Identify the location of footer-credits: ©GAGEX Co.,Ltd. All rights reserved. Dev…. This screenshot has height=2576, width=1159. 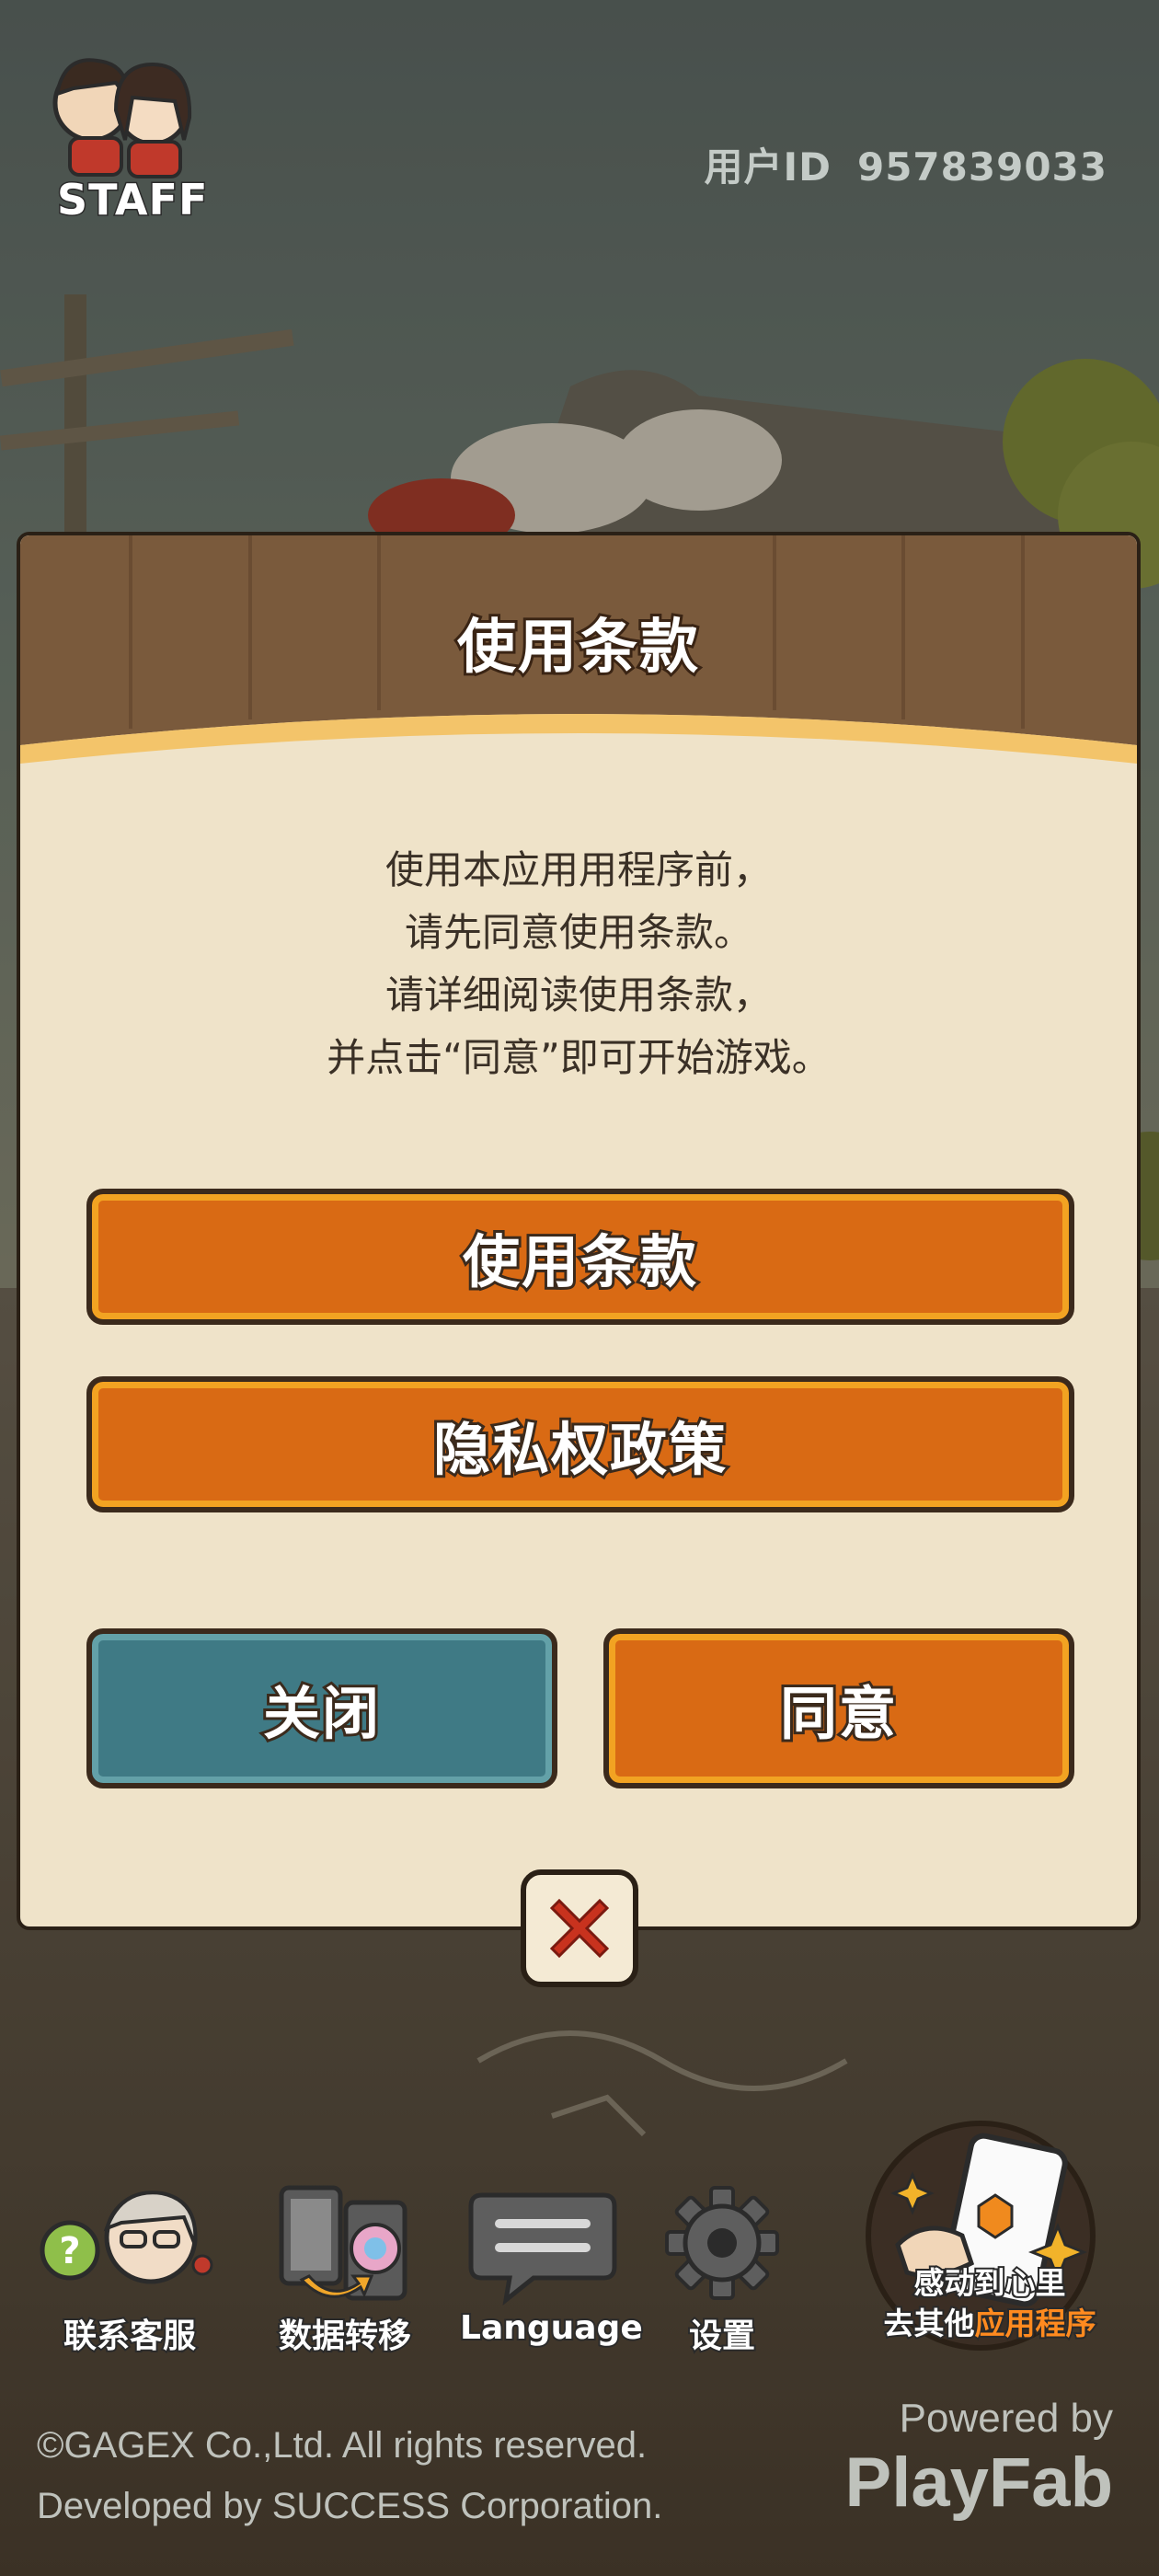
(349, 2475).